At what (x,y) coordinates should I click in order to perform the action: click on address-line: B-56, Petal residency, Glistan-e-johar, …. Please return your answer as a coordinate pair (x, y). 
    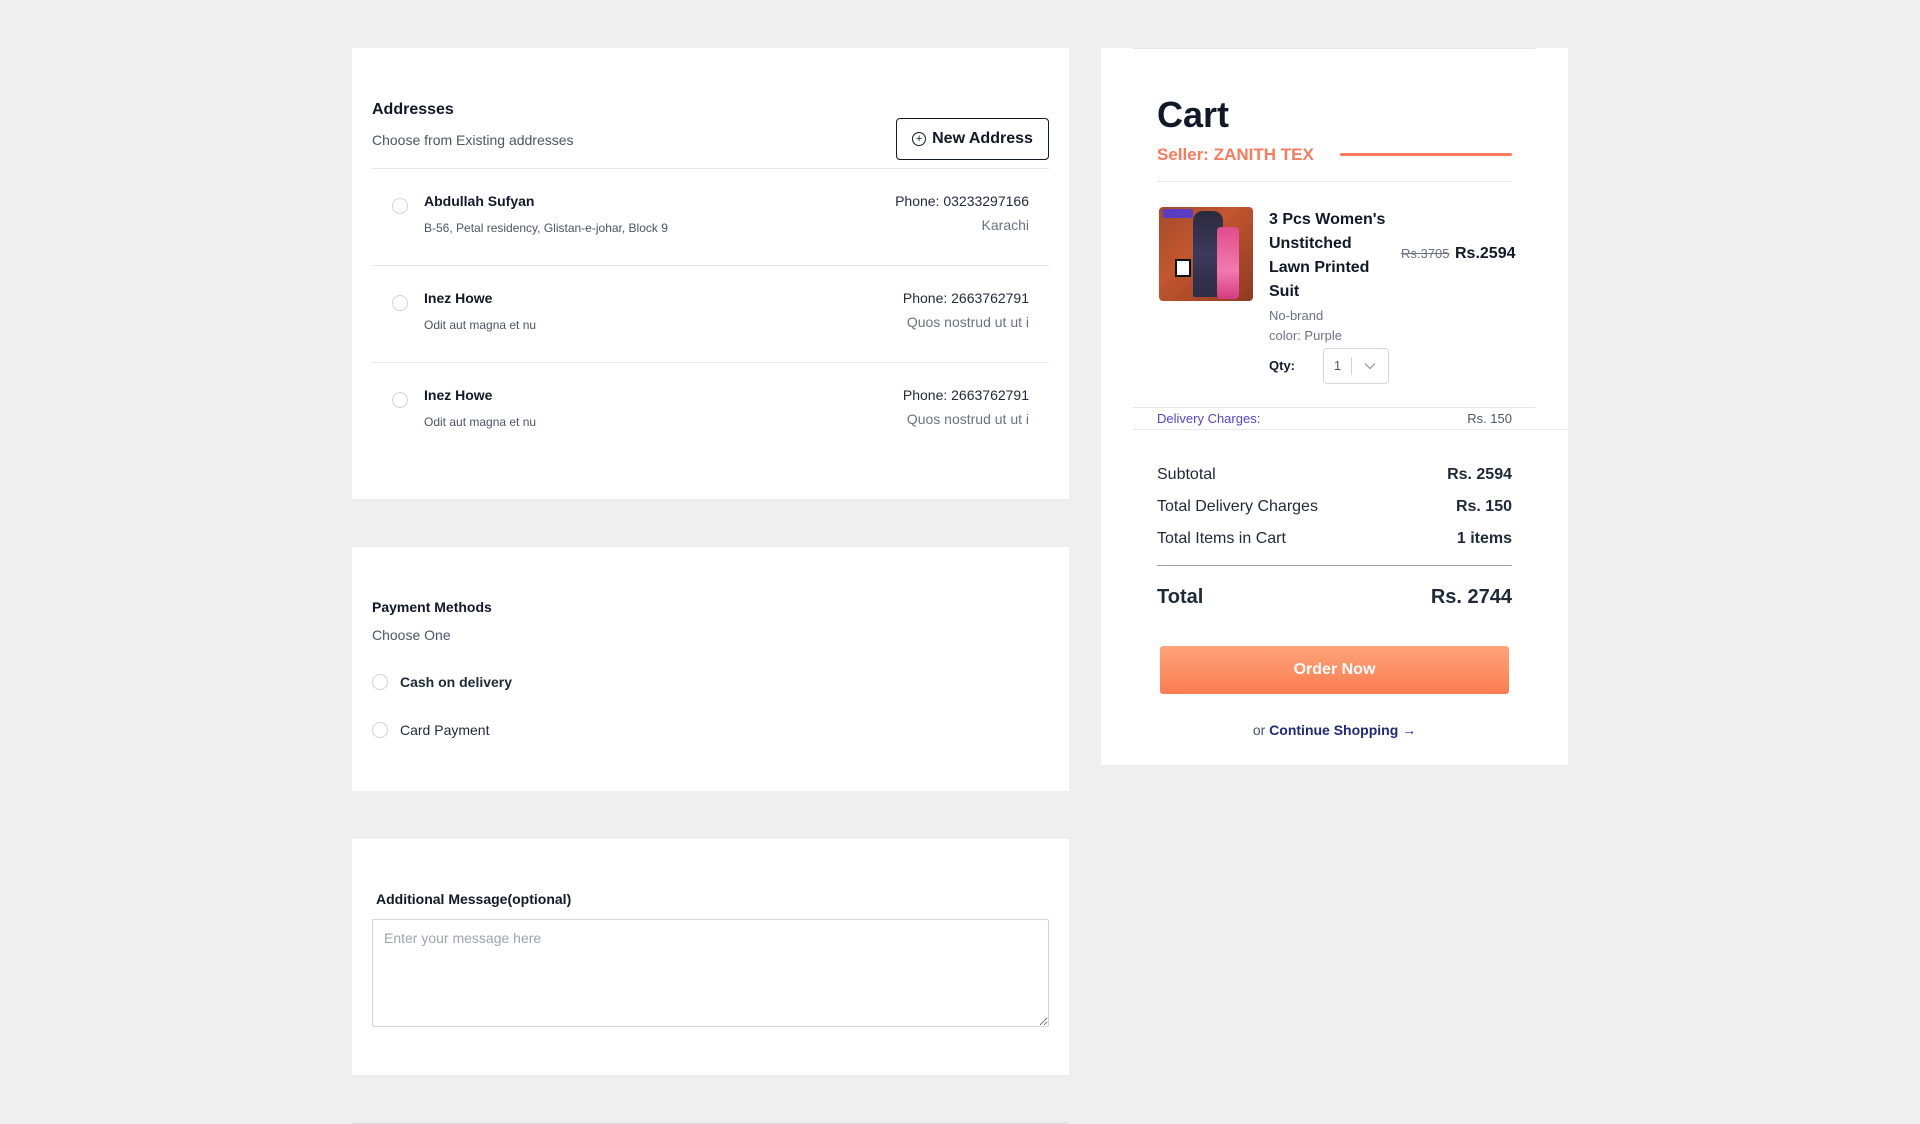
    Looking at the image, I should click on (546, 228).